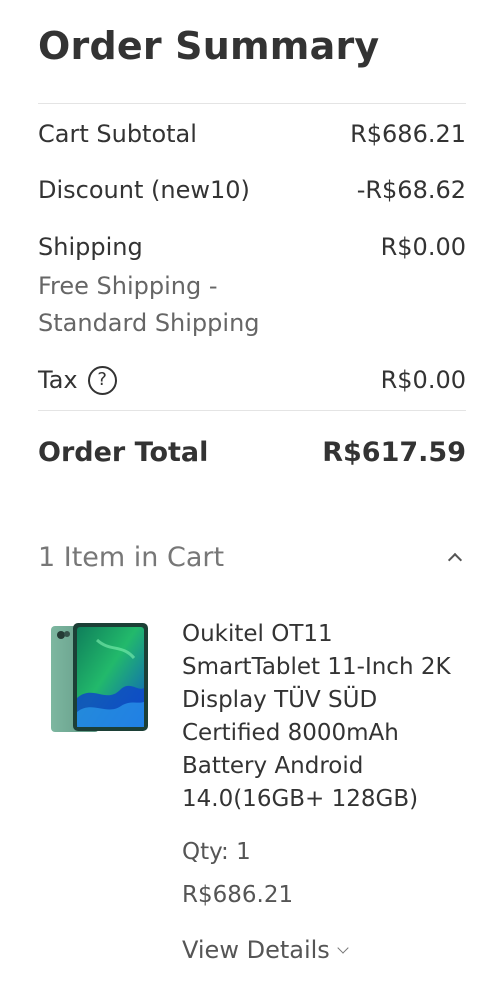  I want to click on tax-label-group: Tax ?, so click(77, 380).